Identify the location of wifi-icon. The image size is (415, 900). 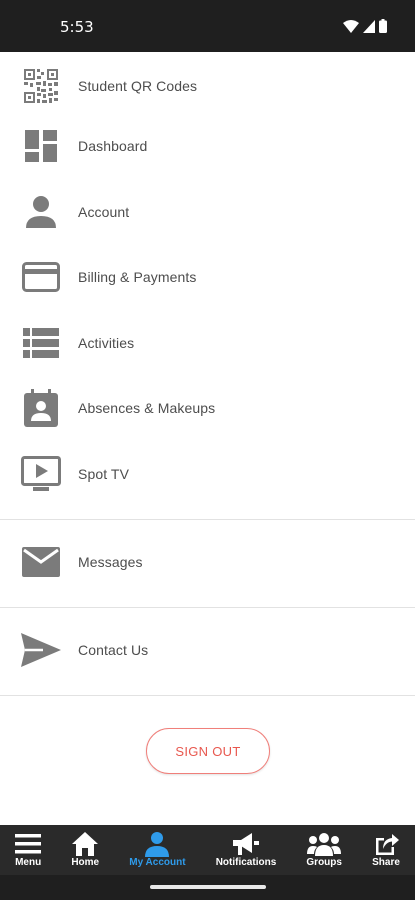
(351, 26).